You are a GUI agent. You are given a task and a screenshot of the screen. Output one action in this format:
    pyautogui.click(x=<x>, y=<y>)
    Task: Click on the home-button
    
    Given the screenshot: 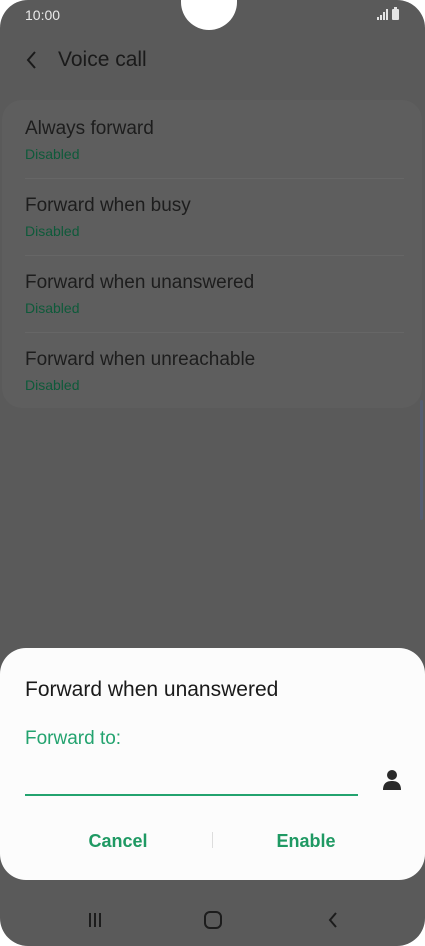 What is the action you would take?
    pyautogui.click(x=213, y=920)
    